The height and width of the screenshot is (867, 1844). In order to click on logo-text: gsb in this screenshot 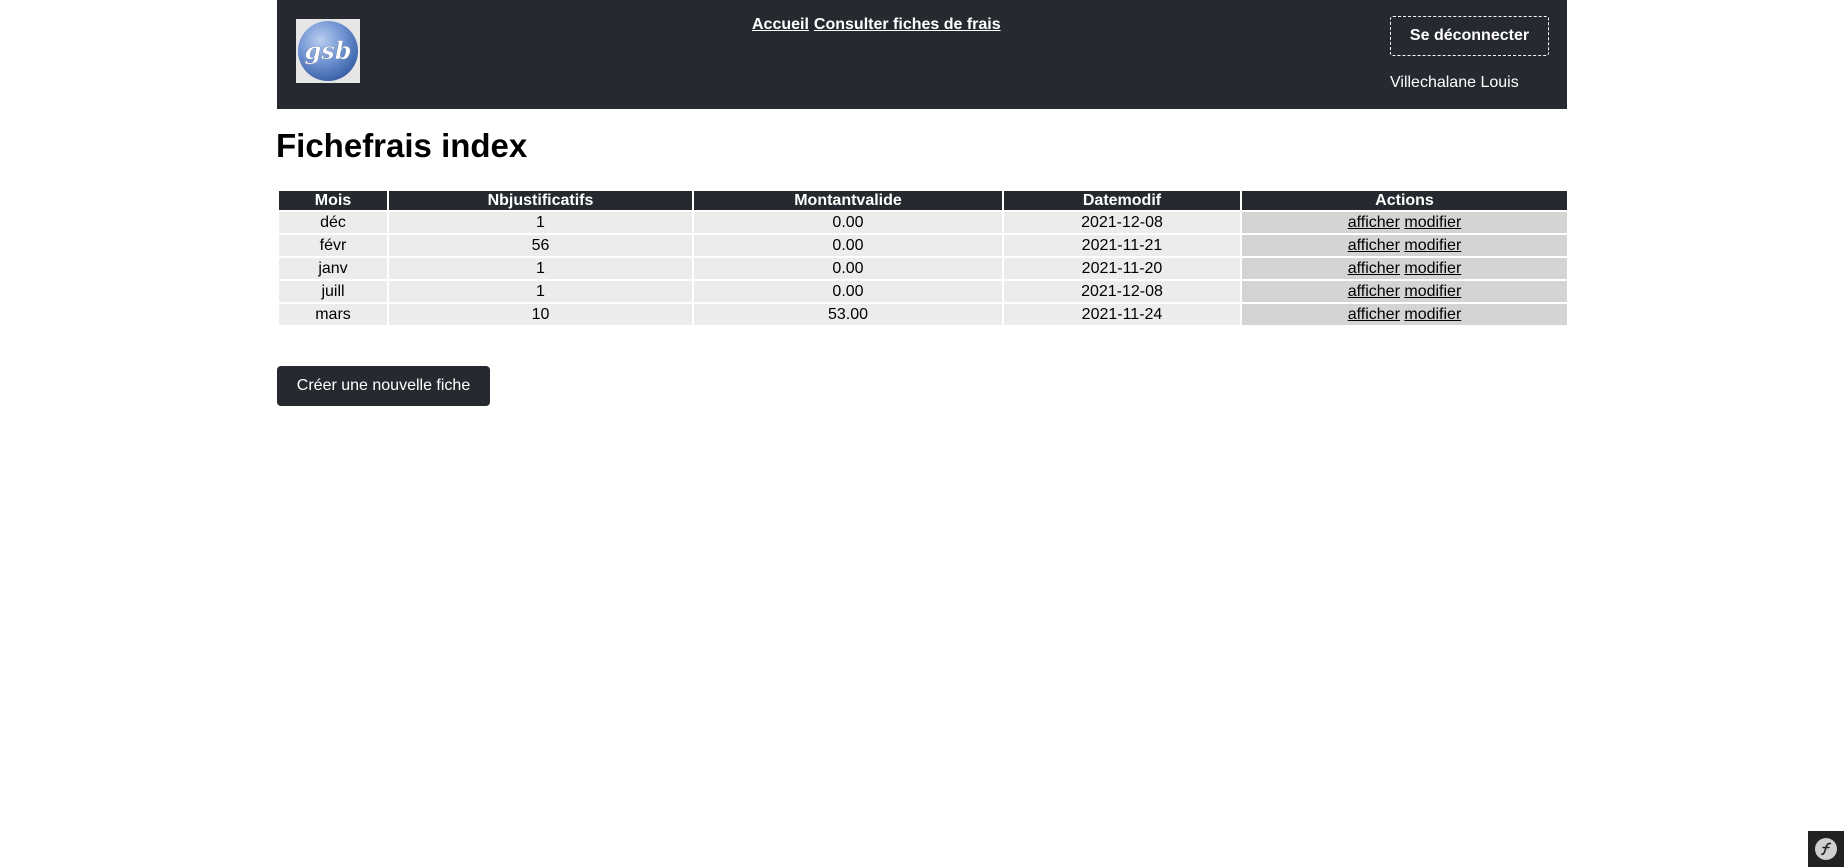, I will do `click(327, 50)`.